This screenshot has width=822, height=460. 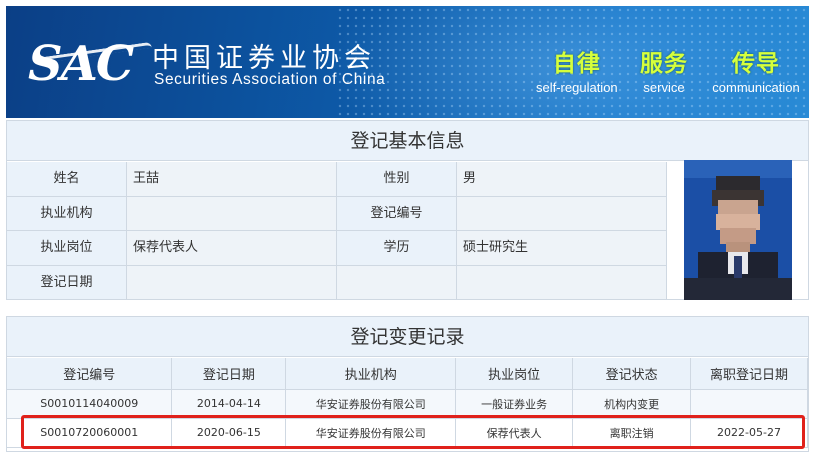 What do you see at coordinates (90, 64) in the screenshot?
I see `sac-logo-icon: SAC` at bounding box center [90, 64].